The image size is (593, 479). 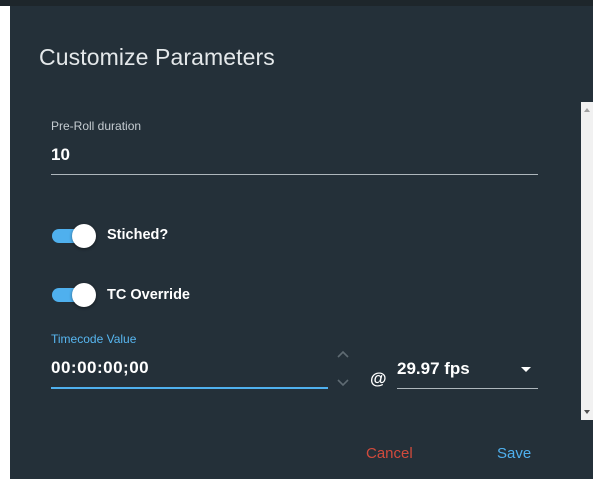 I want to click on preroll-input: 10, so click(x=60, y=155).